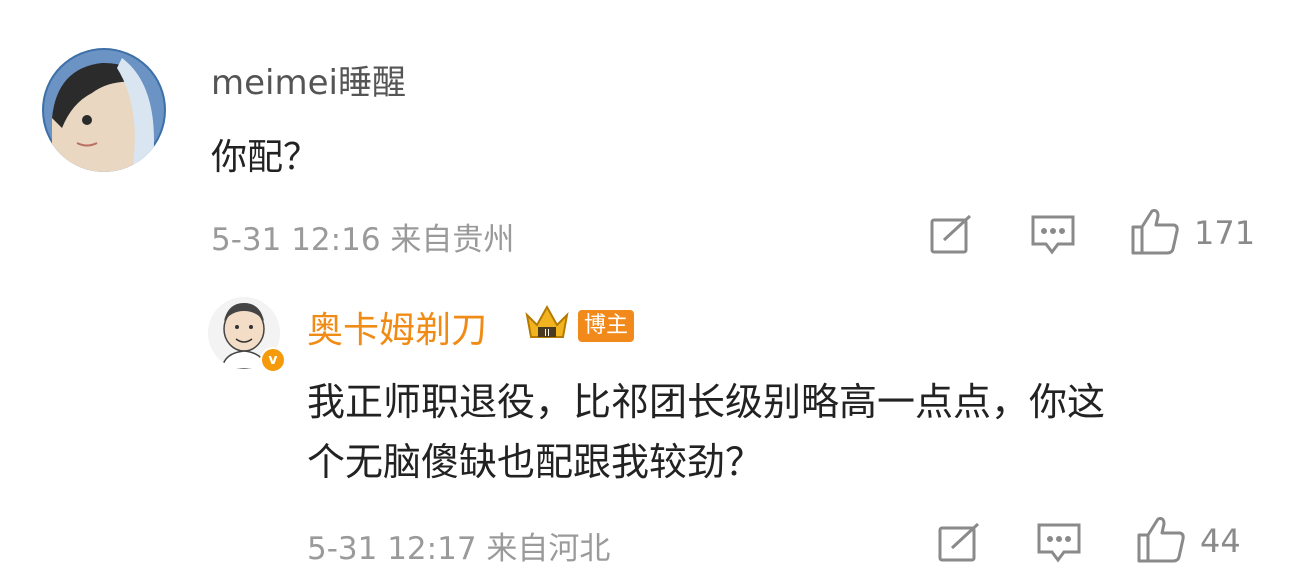 This screenshot has height=578, width=1290. I want to click on comment-username: meimei睡醒, so click(308, 79).